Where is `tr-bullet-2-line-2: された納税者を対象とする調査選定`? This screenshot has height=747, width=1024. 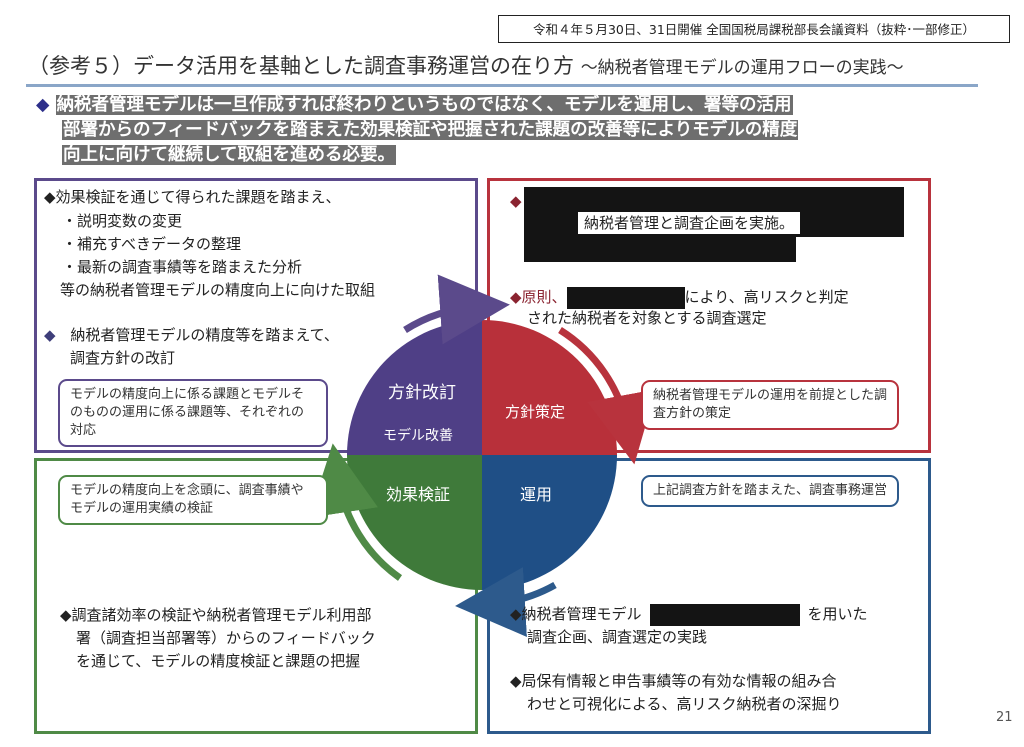
tr-bullet-2-line-2: された納税者を対象とする調査選定 is located at coordinates (647, 318).